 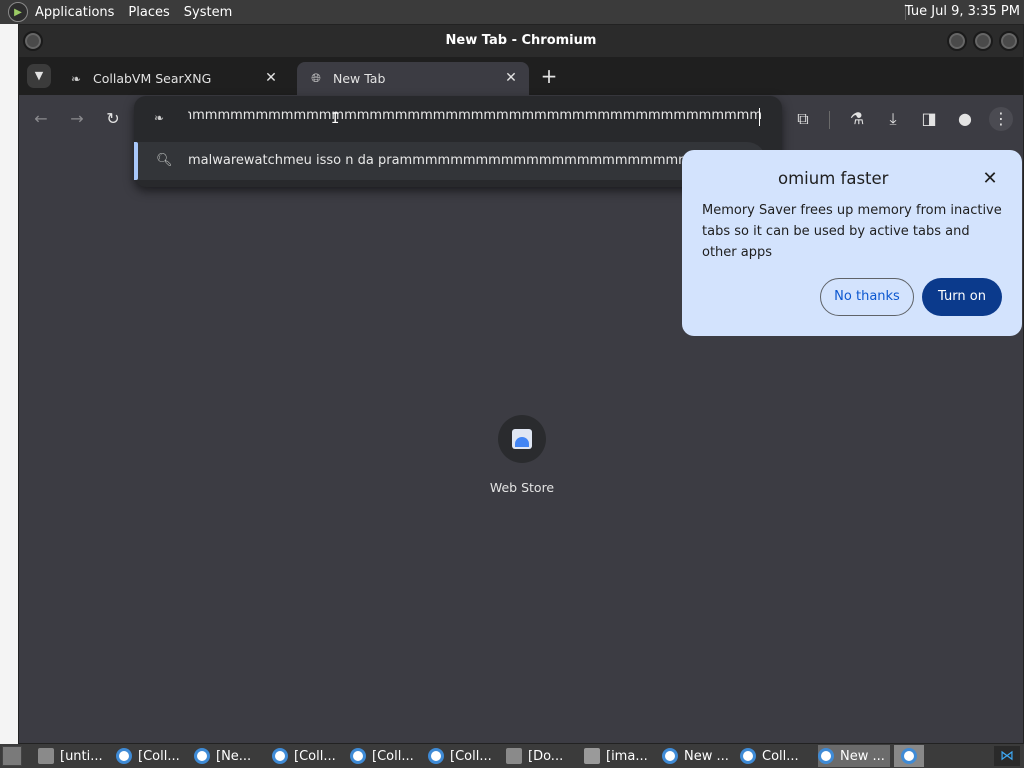 I want to click on tab-title: CollabVM SearXNG, so click(x=152, y=78).